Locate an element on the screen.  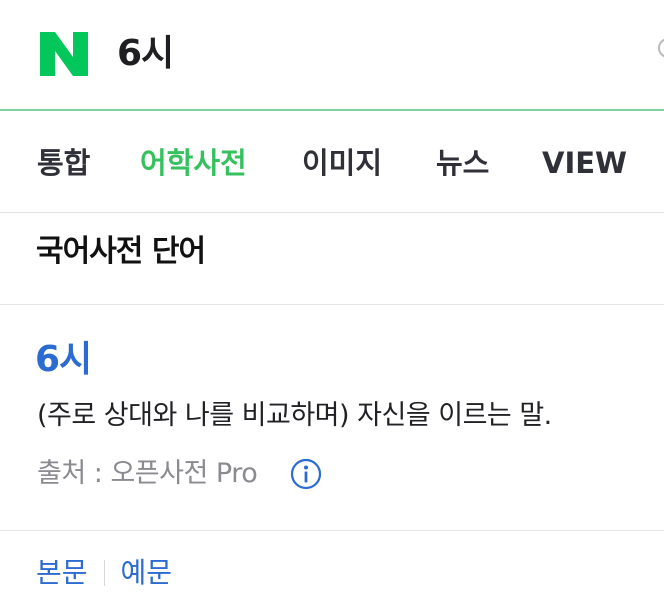
section-title: 국어사전 단어 is located at coordinates (121, 251).